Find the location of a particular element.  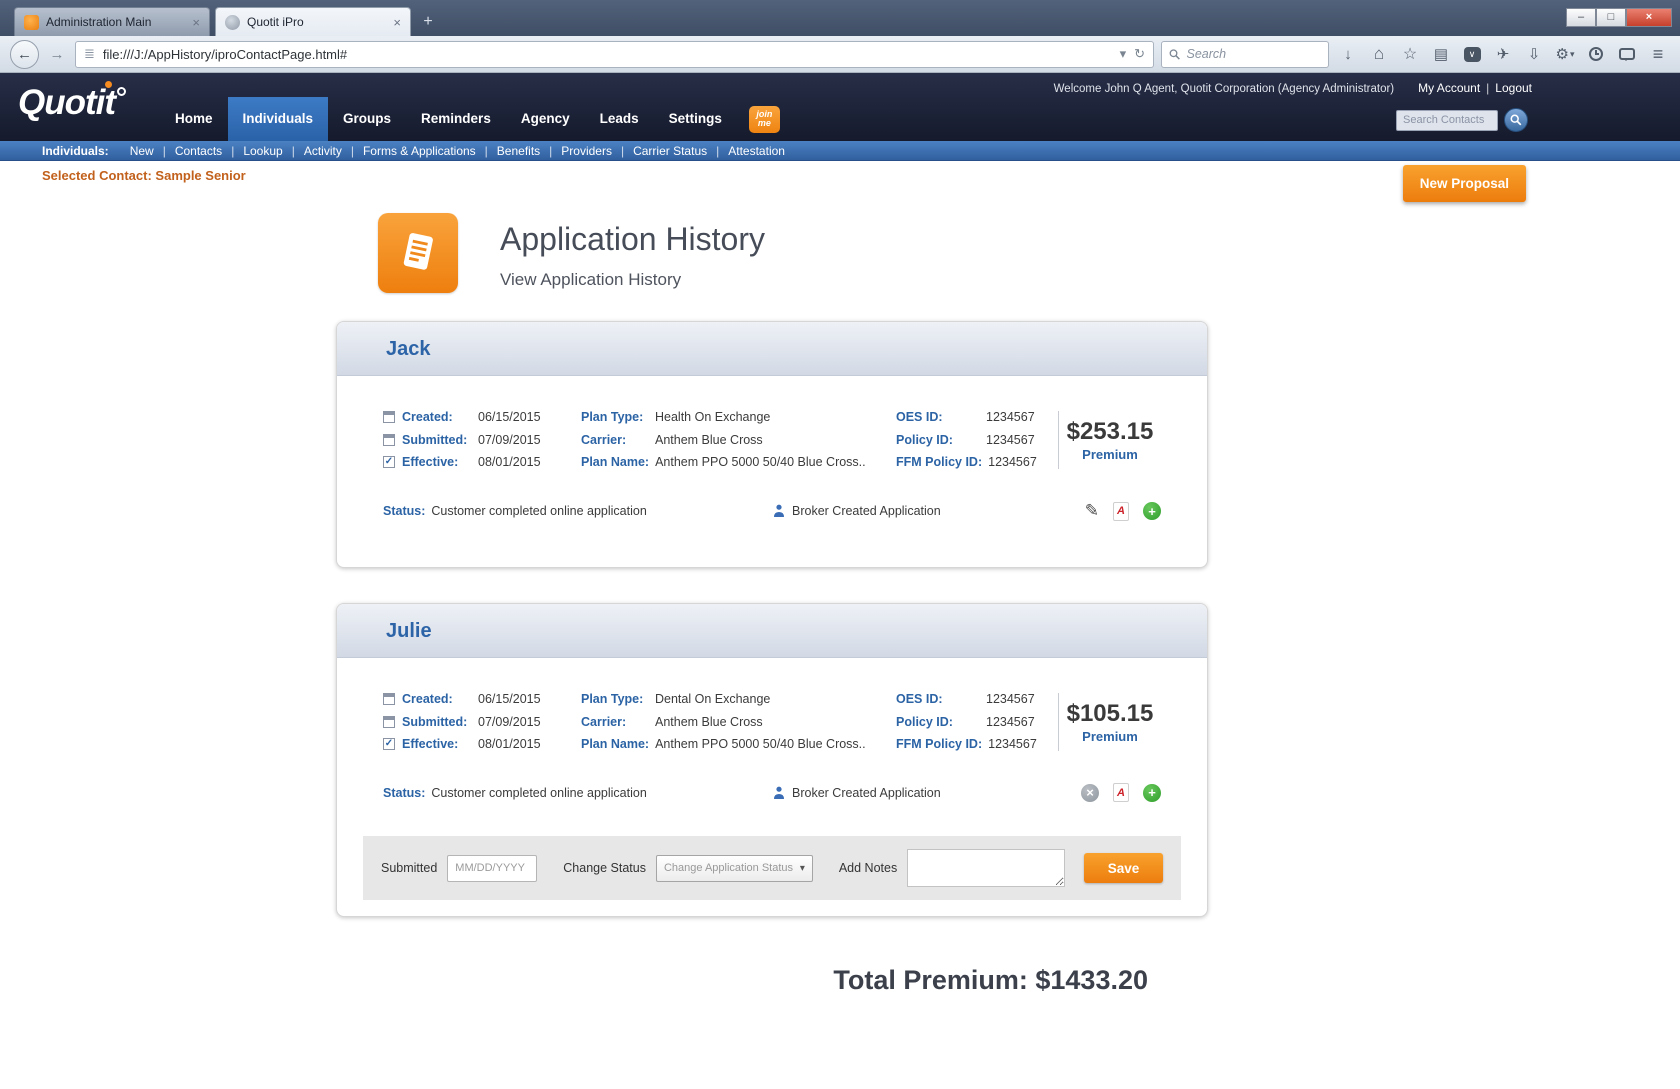

window-close-button: × is located at coordinates (1649, 17).